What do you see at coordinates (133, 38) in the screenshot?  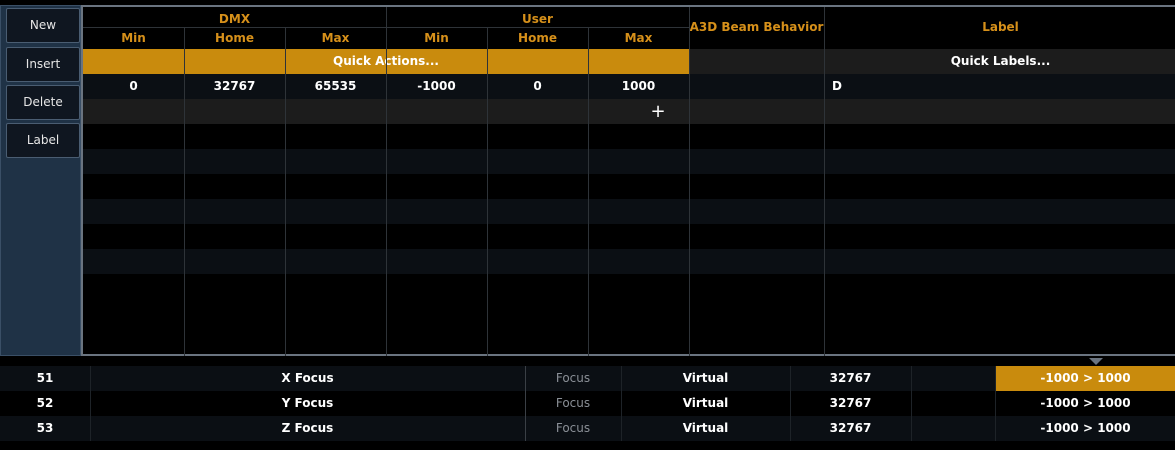 I see `dmx-min-header: Min` at bounding box center [133, 38].